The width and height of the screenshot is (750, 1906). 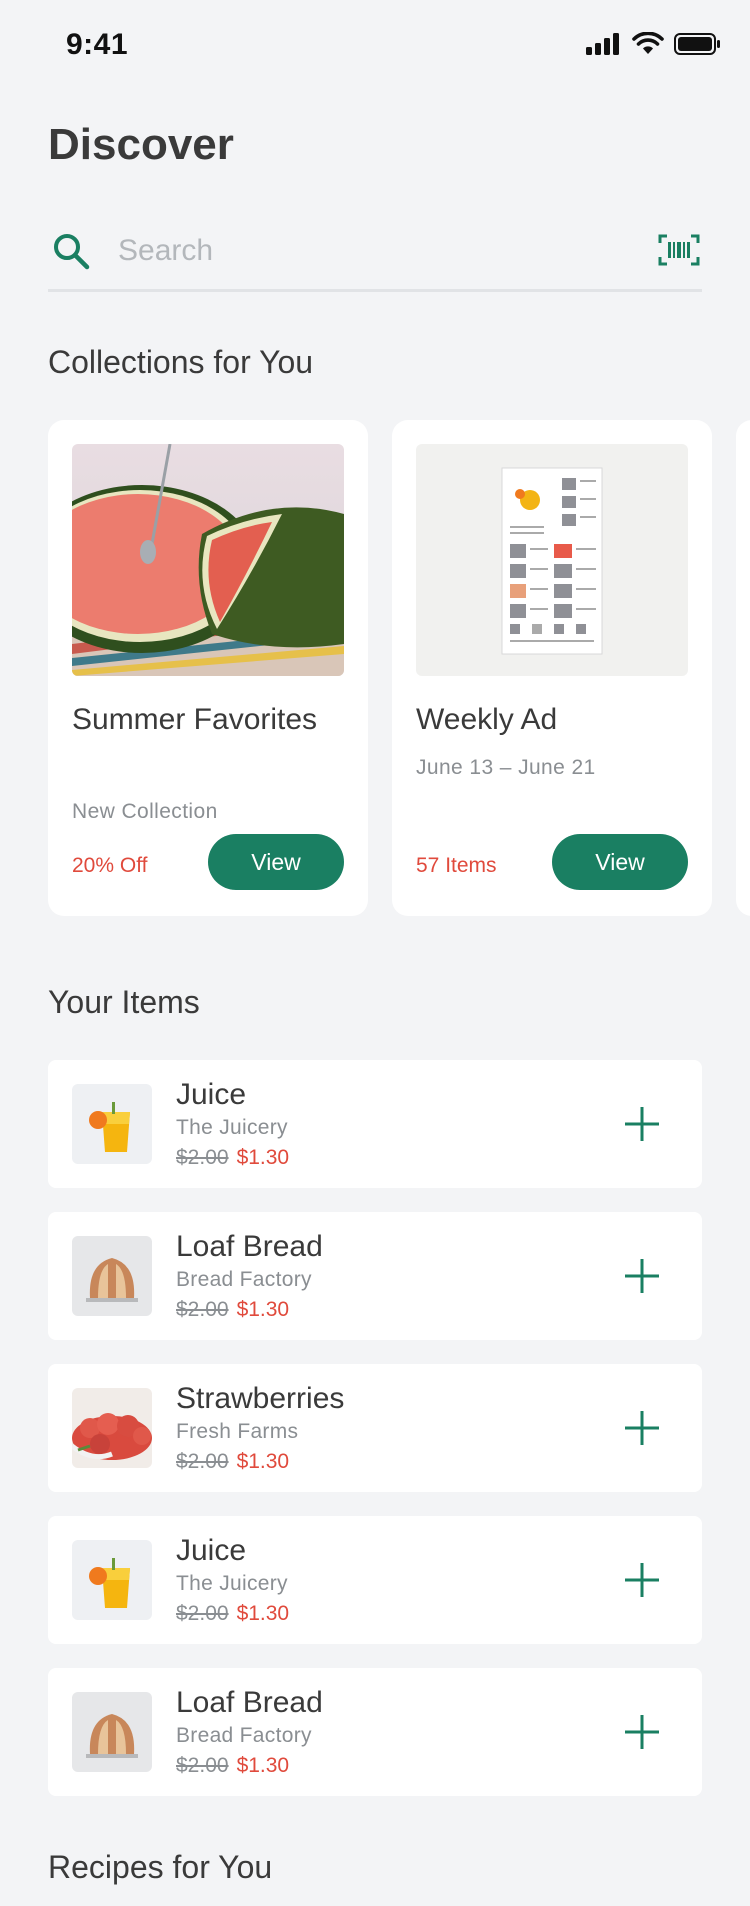 What do you see at coordinates (145, 811) in the screenshot?
I see `collection-subtitle: New Collection` at bounding box center [145, 811].